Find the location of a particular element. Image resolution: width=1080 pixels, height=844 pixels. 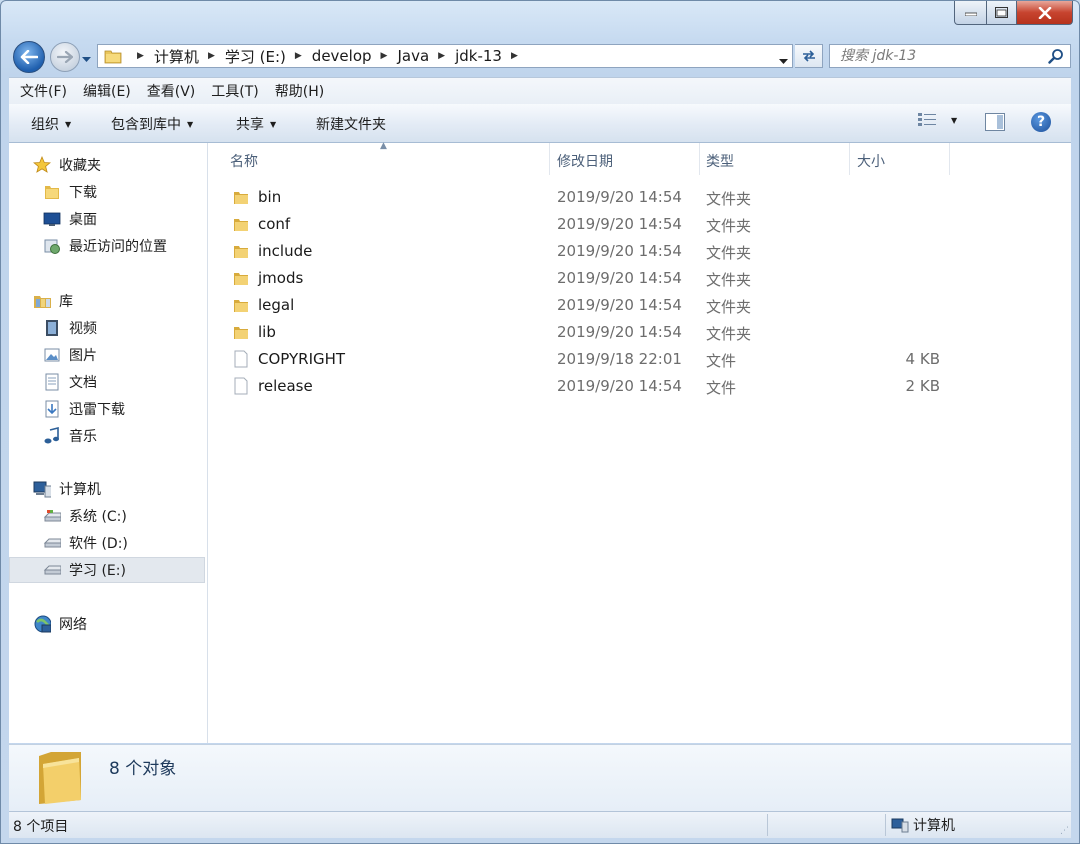

help-button: ? is located at coordinates (1041, 122).